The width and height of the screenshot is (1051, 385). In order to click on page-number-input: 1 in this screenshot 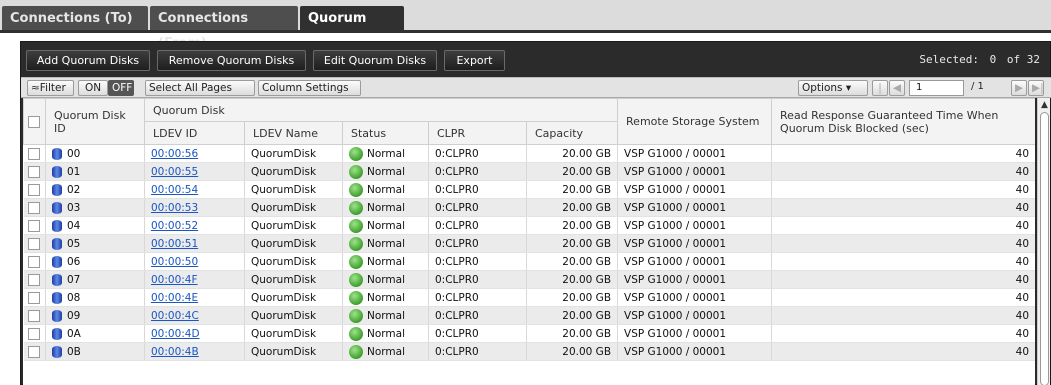, I will do `click(936, 88)`.